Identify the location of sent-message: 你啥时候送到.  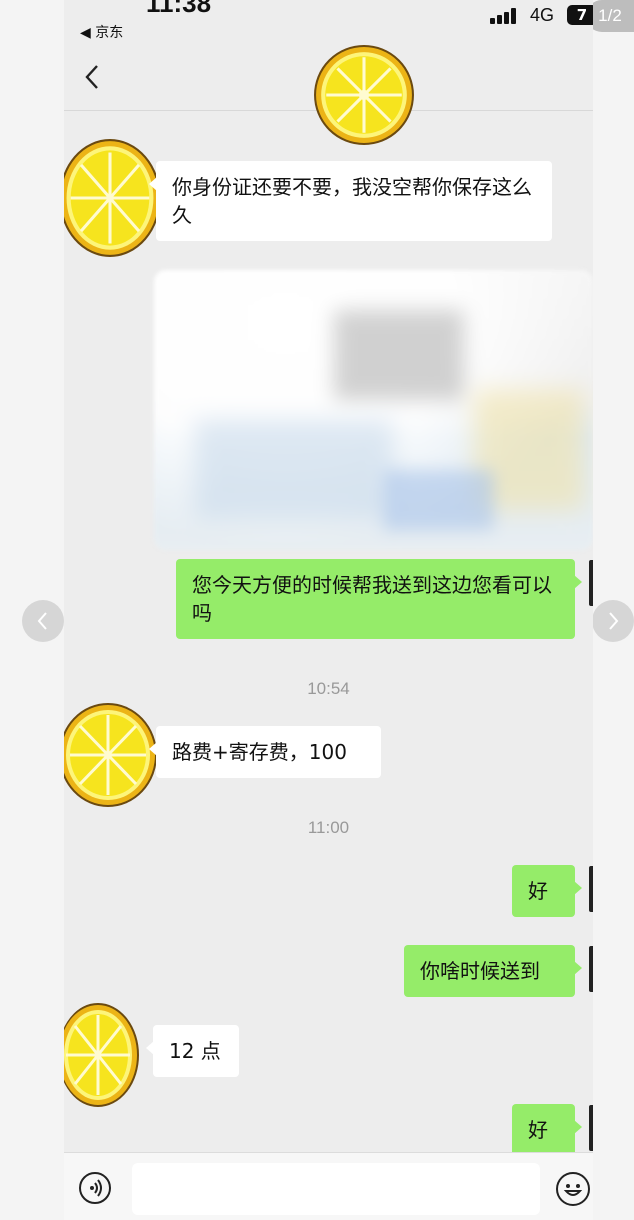
(493, 971).